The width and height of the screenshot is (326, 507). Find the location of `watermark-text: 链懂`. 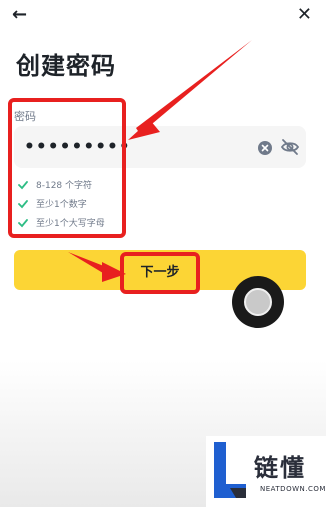

watermark-text: 链懂 is located at coordinates (280, 468).